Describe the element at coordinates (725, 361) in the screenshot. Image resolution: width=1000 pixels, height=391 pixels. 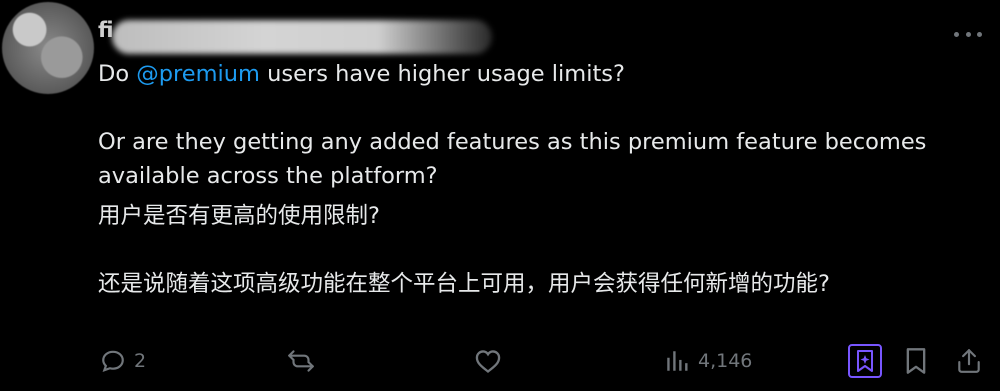
I see `views-count: 4,146` at that location.